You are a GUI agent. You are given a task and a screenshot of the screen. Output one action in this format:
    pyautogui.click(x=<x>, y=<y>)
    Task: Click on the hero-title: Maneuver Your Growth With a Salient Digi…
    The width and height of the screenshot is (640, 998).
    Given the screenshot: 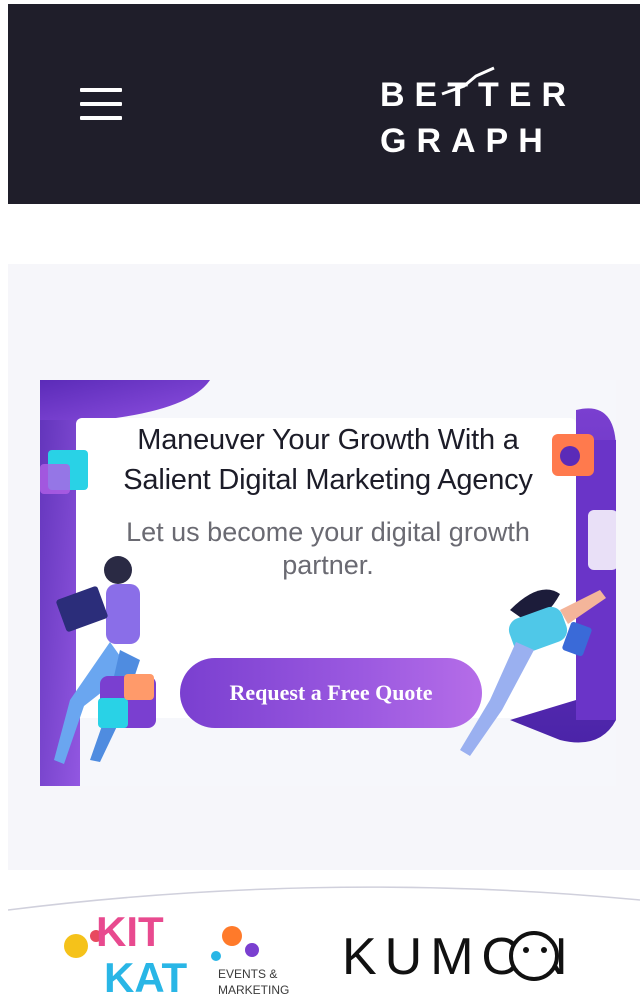 What is the action you would take?
    pyautogui.click(x=328, y=460)
    